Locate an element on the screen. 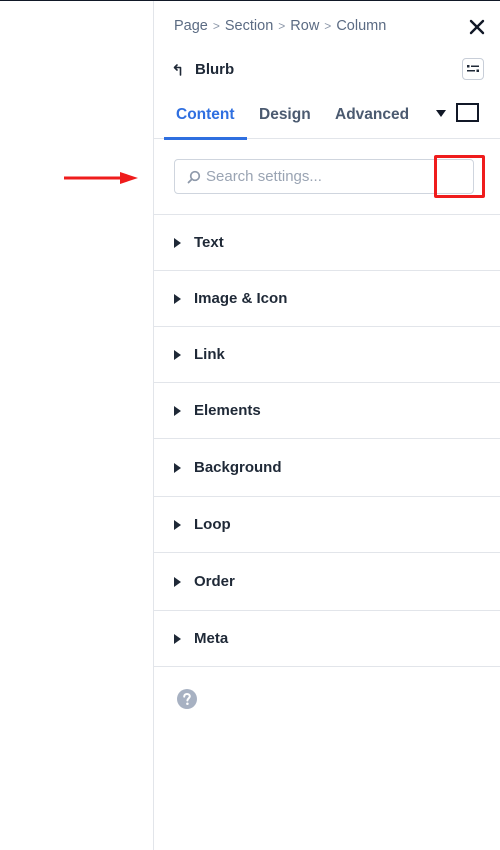 This screenshot has width=500, height=850. view-toggle-button is located at coordinates (467, 112).